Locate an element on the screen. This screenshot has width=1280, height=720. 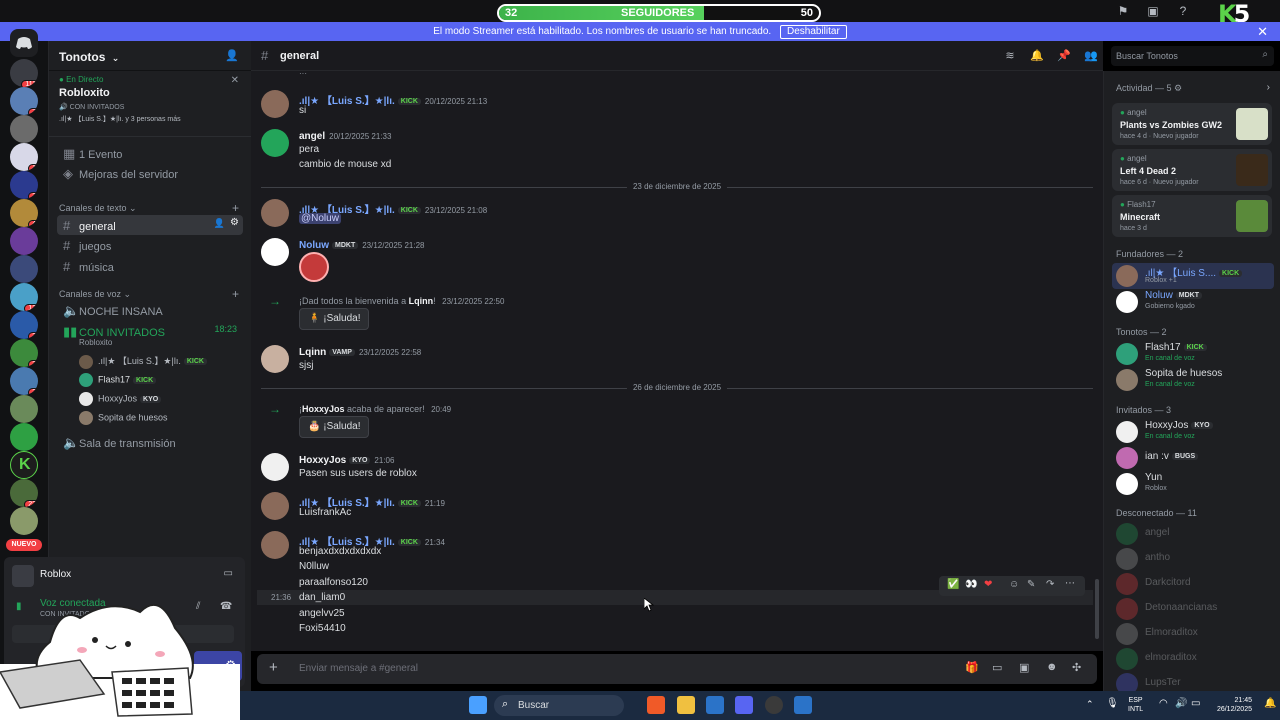
author-name: Noluw is located at coordinates (314, 245).